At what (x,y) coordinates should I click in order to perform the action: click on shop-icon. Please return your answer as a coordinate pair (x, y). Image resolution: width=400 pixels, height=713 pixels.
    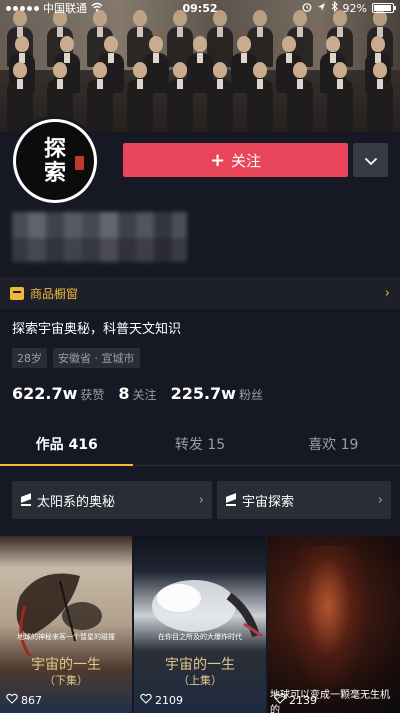
    Looking at the image, I should click on (17, 293).